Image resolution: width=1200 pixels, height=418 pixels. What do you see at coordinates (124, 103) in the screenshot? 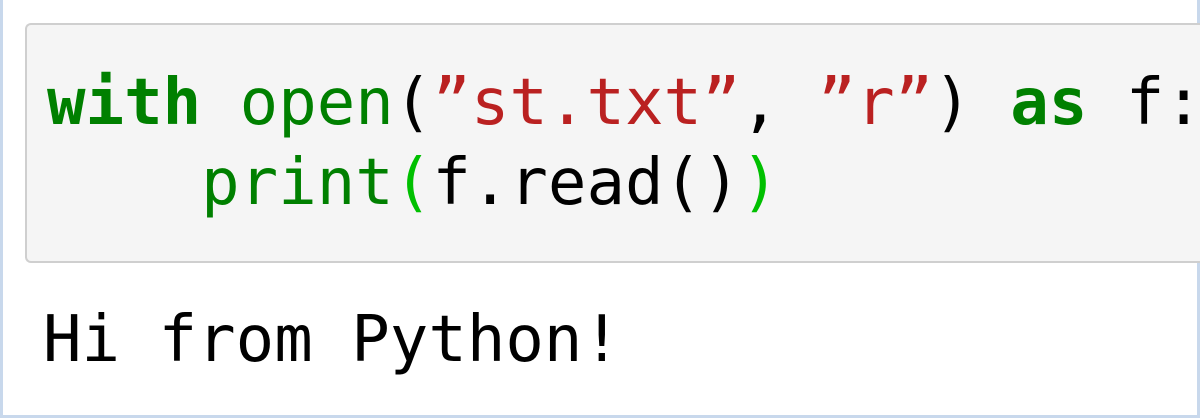
I see `keyword-with: with` at bounding box center [124, 103].